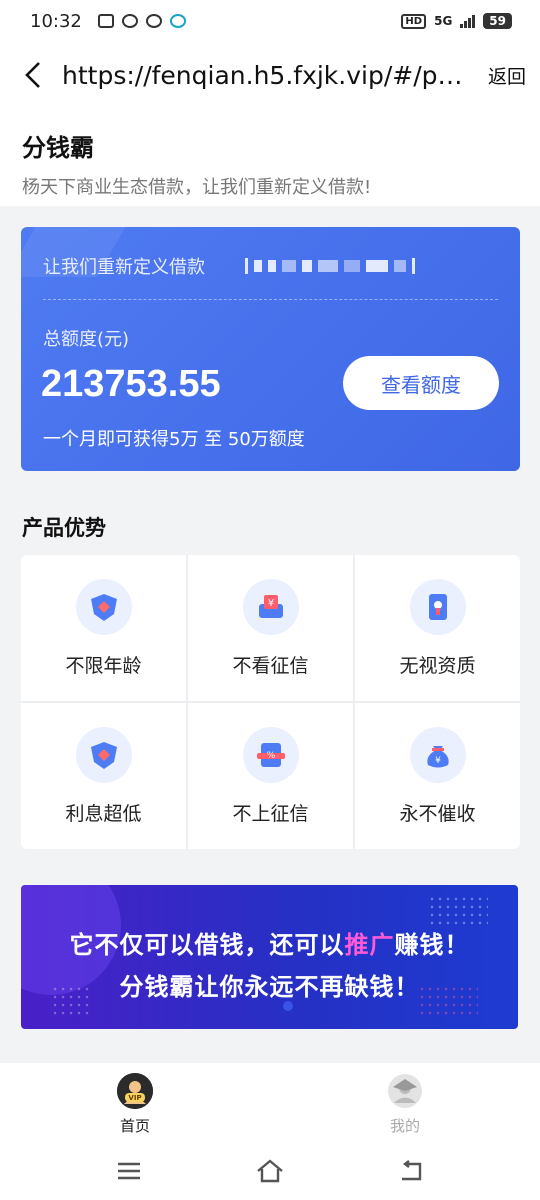  What do you see at coordinates (134, 1098) in the screenshot?
I see `svg-text: VIP` at bounding box center [134, 1098].